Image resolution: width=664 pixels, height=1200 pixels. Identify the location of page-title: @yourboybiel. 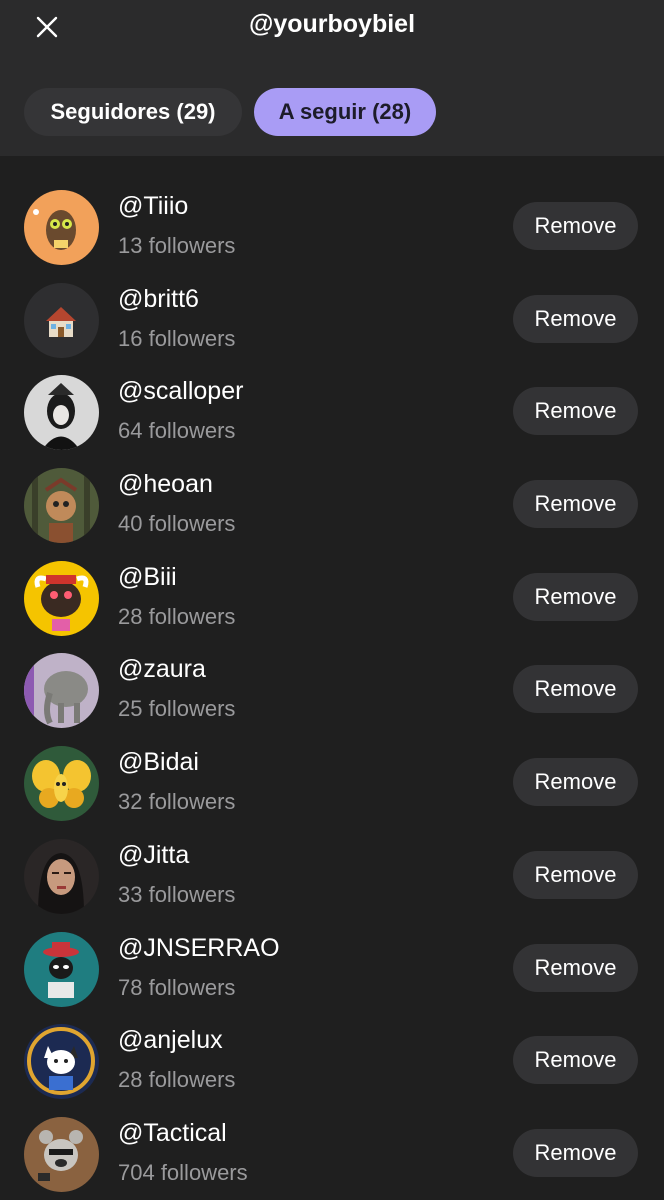
(332, 24).